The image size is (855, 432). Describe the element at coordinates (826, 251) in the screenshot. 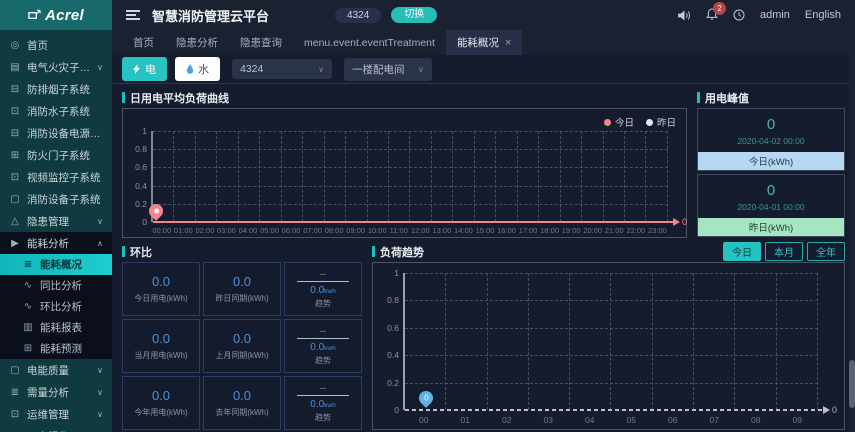

I see `range-button-year: 全年` at that location.